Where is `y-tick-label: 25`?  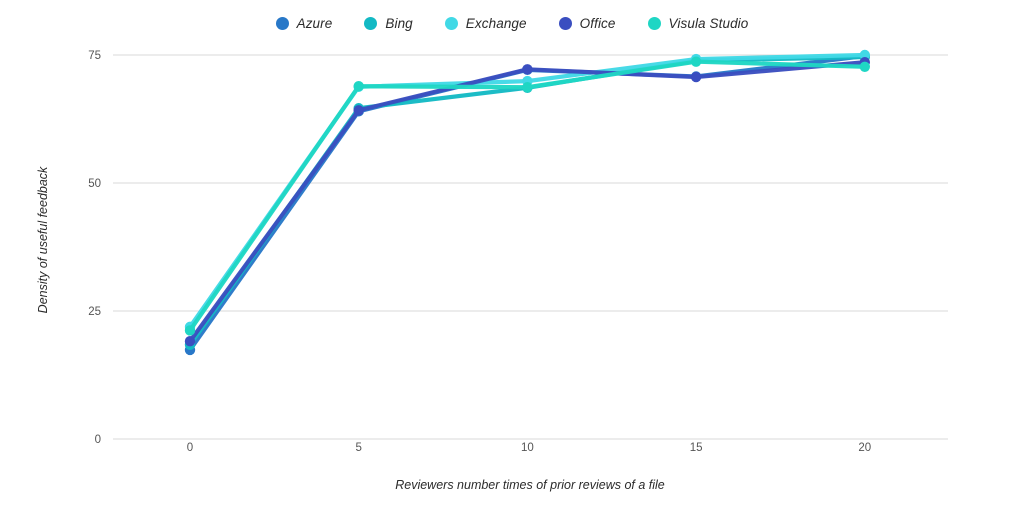 y-tick-label: 25 is located at coordinates (94, 312).